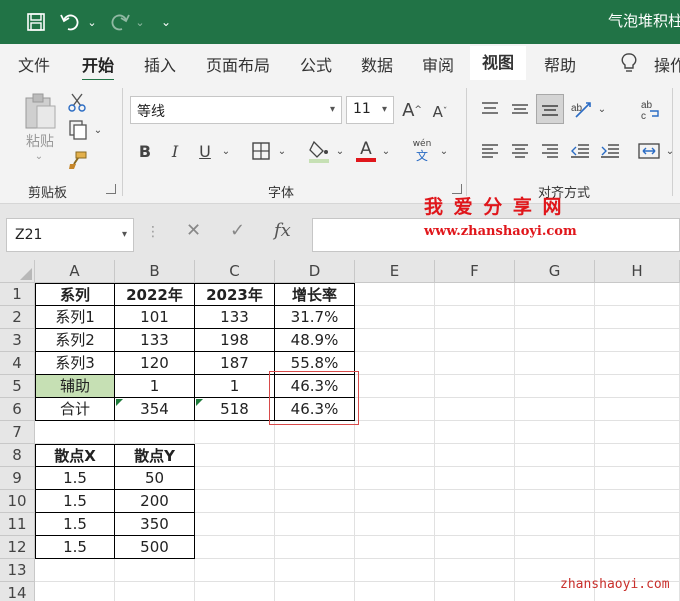  What do you see at coordinates (17, 271) in the screenshot?
I see `select-all-corner` at bounding box center [17, 271].